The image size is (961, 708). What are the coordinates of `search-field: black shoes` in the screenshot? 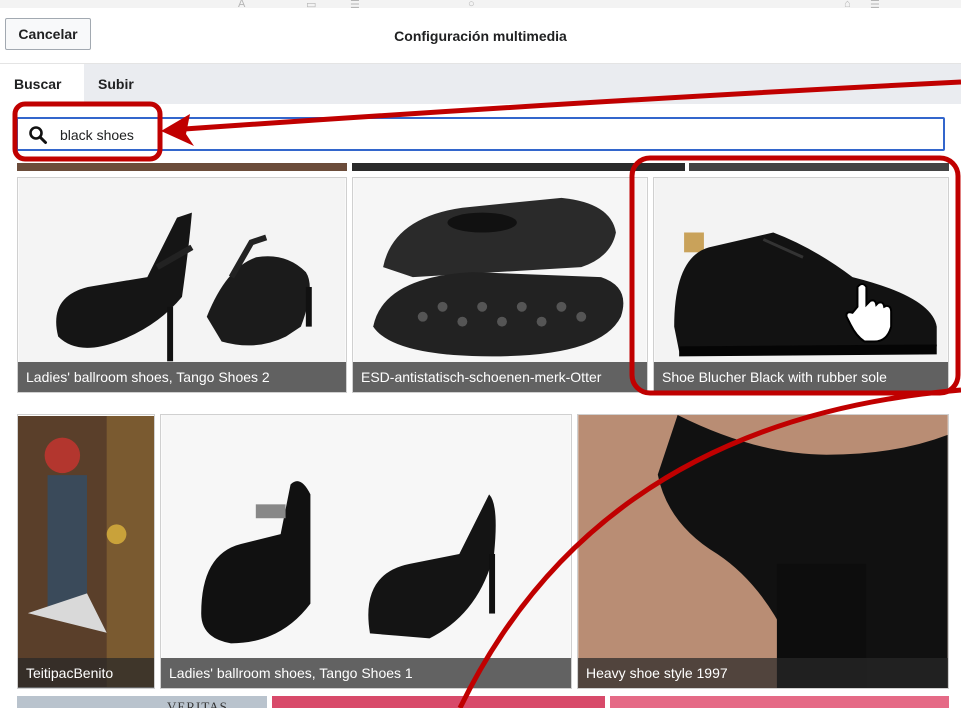 It's located at (480, 134).